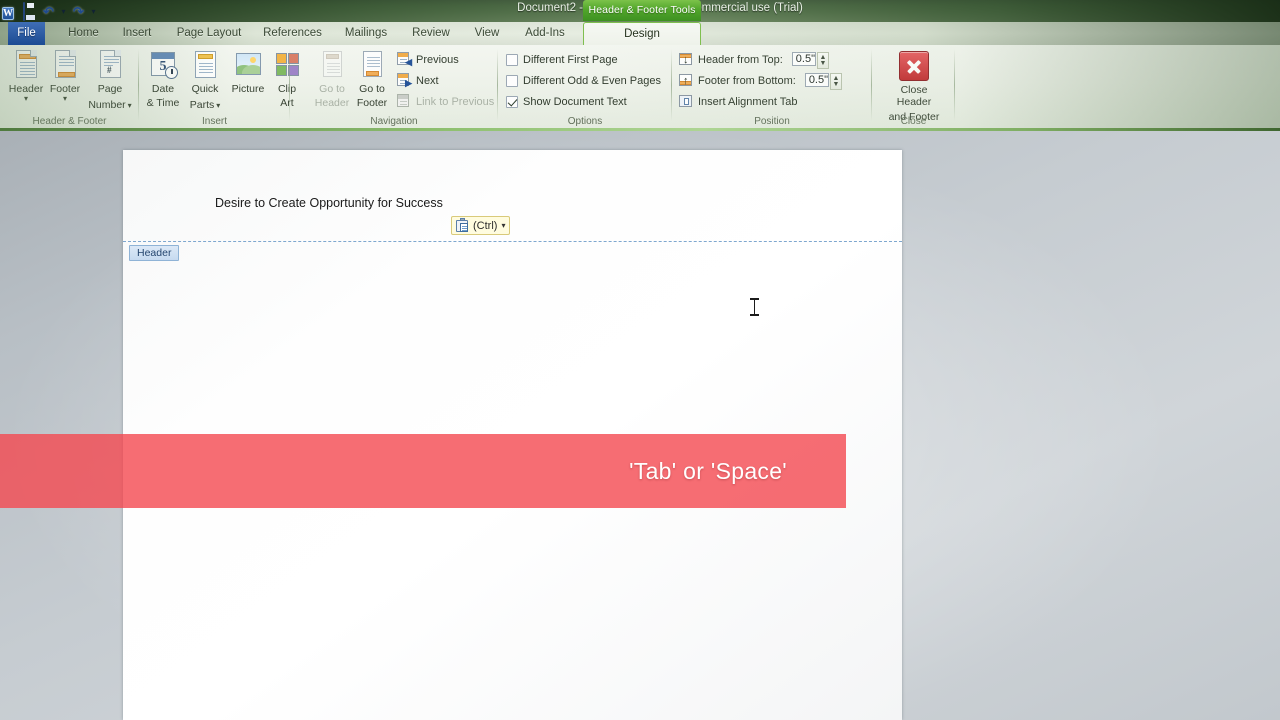 Image resolution: width=1280 pixels, height=720 pixels. What do you see at coordinates (26, 33) in the screenshot?
I see `tab-file: File` at bounding box center [26, 33].